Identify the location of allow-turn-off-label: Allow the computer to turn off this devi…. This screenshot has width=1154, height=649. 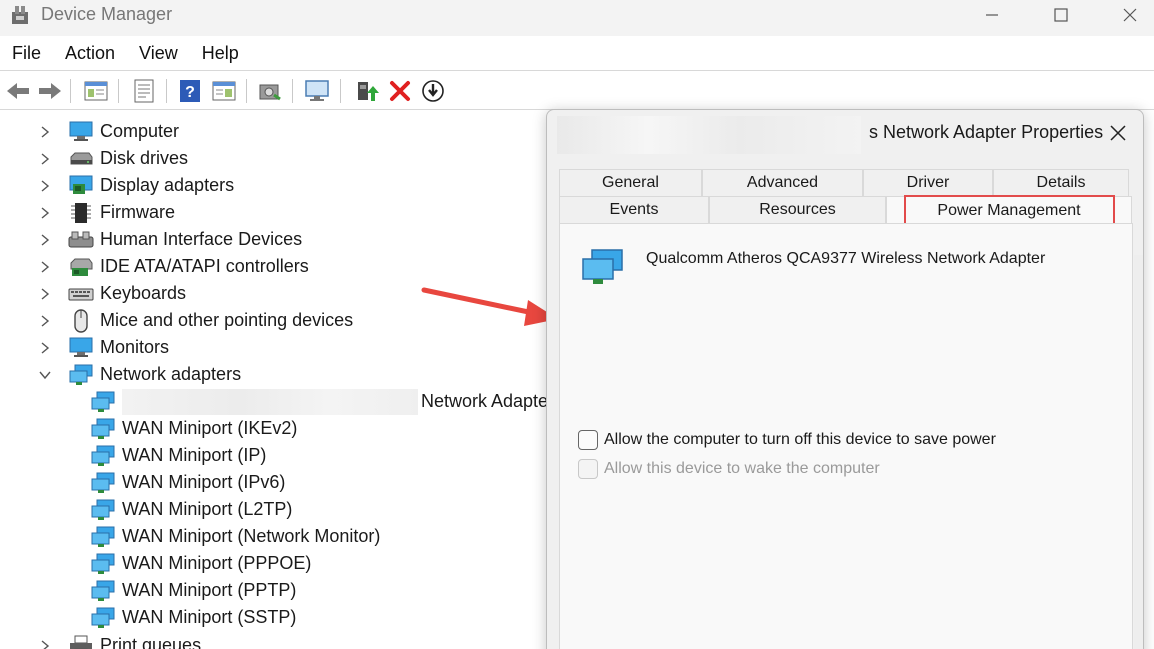
(800, 439).